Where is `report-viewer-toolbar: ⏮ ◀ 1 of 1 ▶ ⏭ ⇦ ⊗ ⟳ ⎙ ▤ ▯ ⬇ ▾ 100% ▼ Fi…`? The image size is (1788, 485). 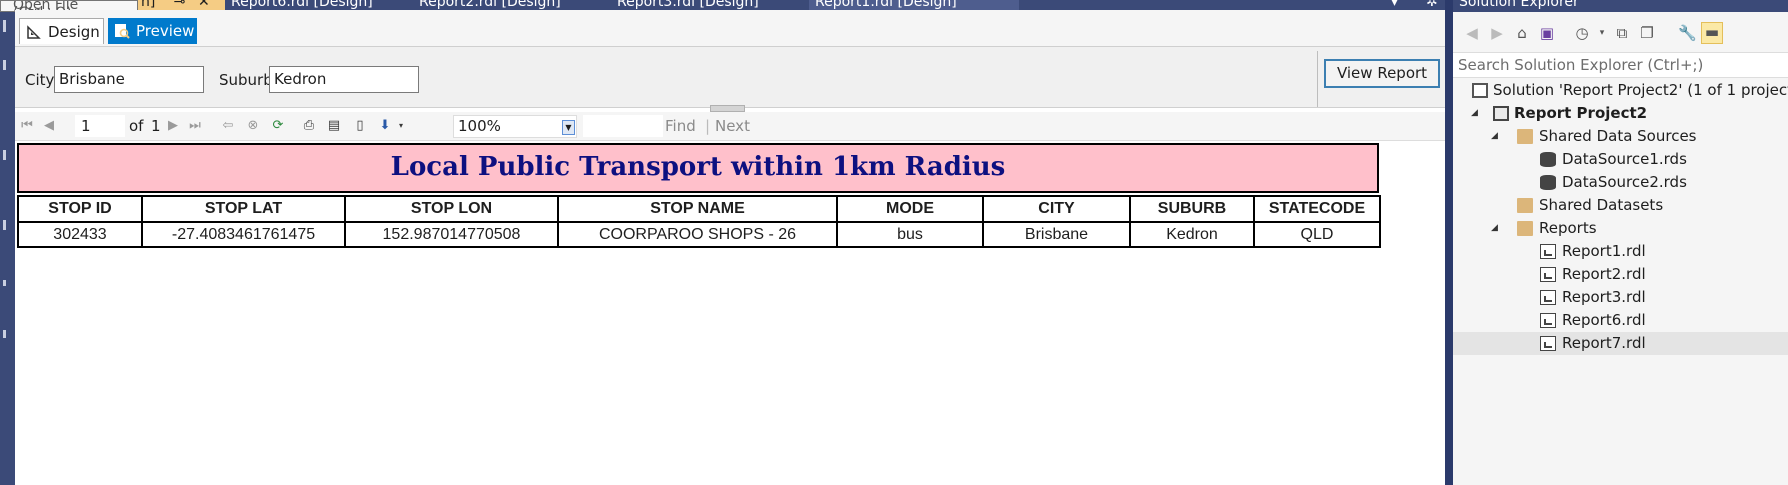 report-viewer-toolbar: ⏮ ◀ 1 of 1 ▶ ⏭ ⇦ ⊗ ⟳ ⎙ ▤ ▯ ⬇ ▾ 100% ▼ Fi… is located at coordinates (730, 126).